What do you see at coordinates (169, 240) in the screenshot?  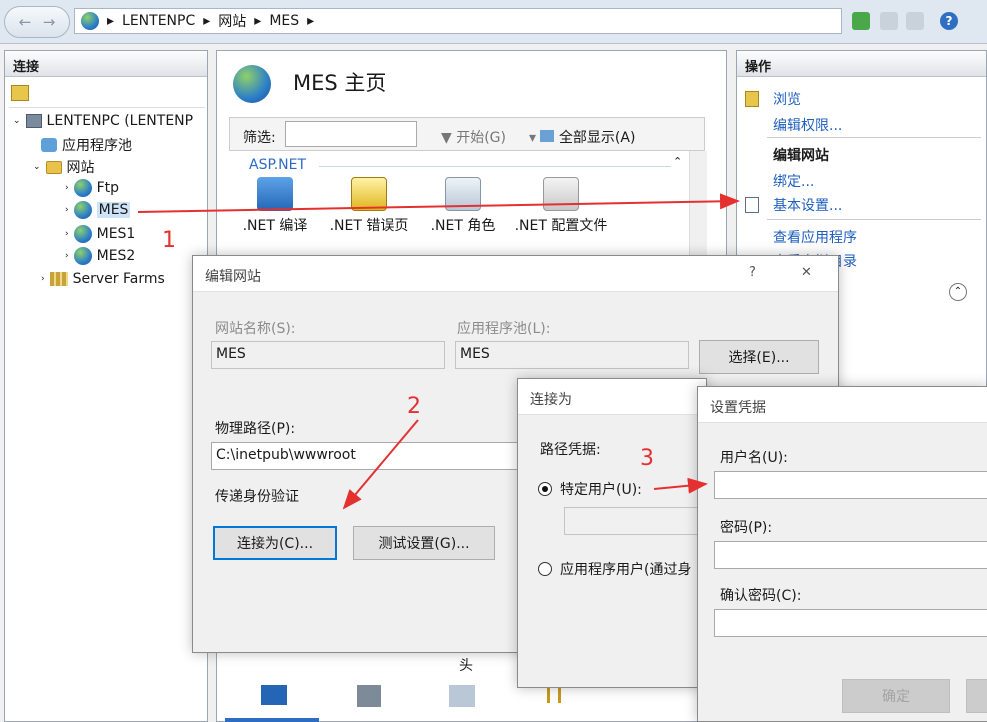 I see `step-1-label: 1` at bounding box center [169, 240].